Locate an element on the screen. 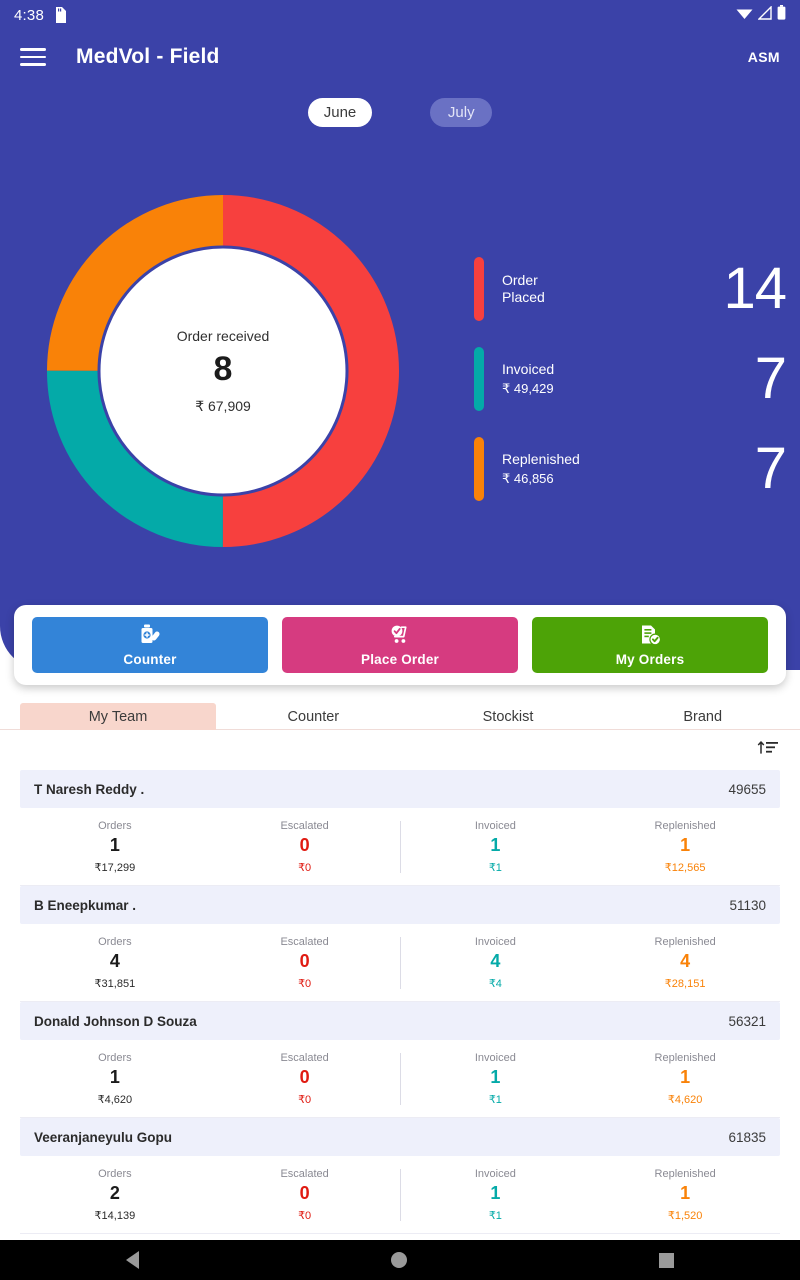 The image size is (800, 1280). legend-color-swatch-replenished is located at coordinates (479, 469).